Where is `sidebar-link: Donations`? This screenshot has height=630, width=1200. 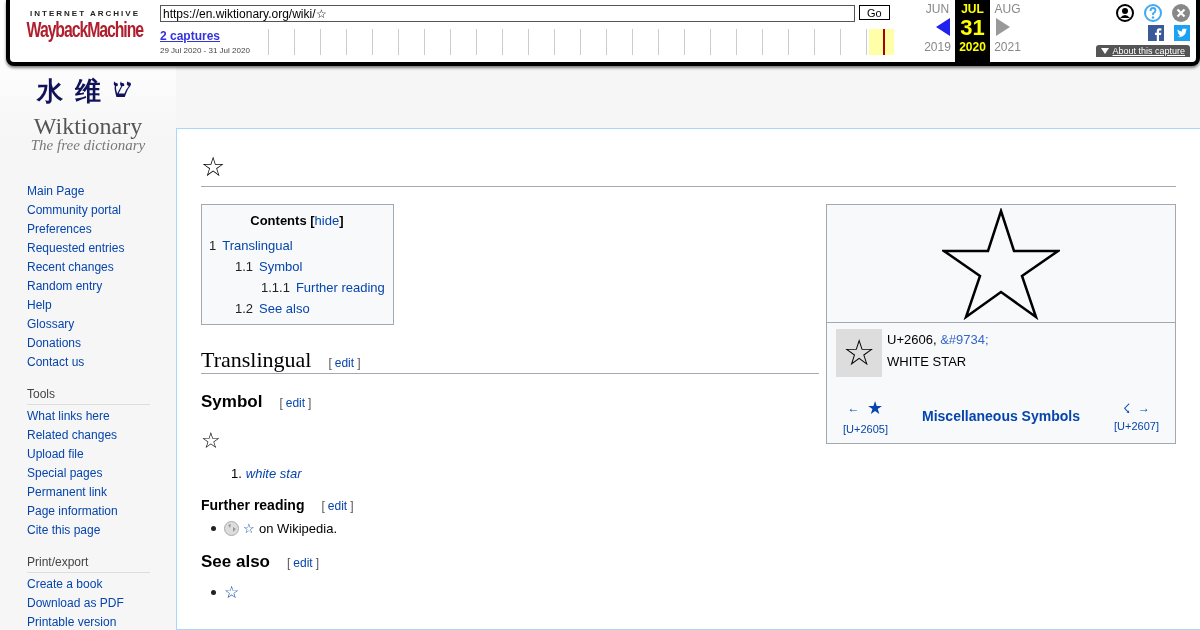
sidebar-link: Donations is located at coordinates (101, 343).